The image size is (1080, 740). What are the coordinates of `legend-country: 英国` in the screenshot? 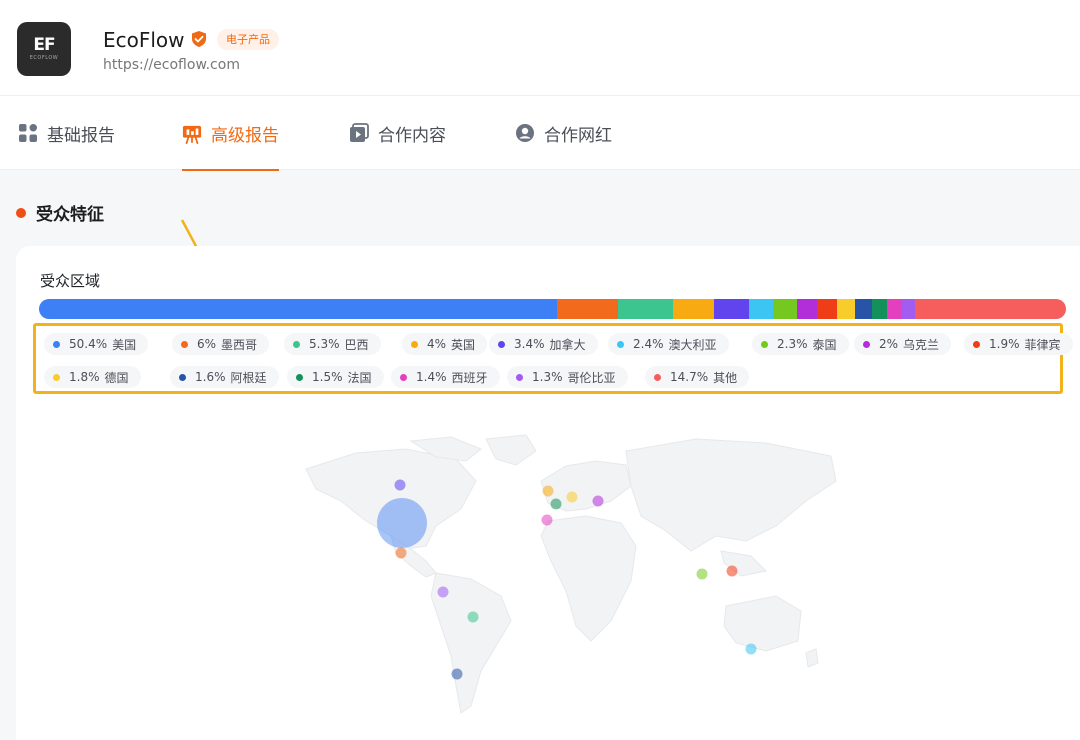 It's located at (463, 344).